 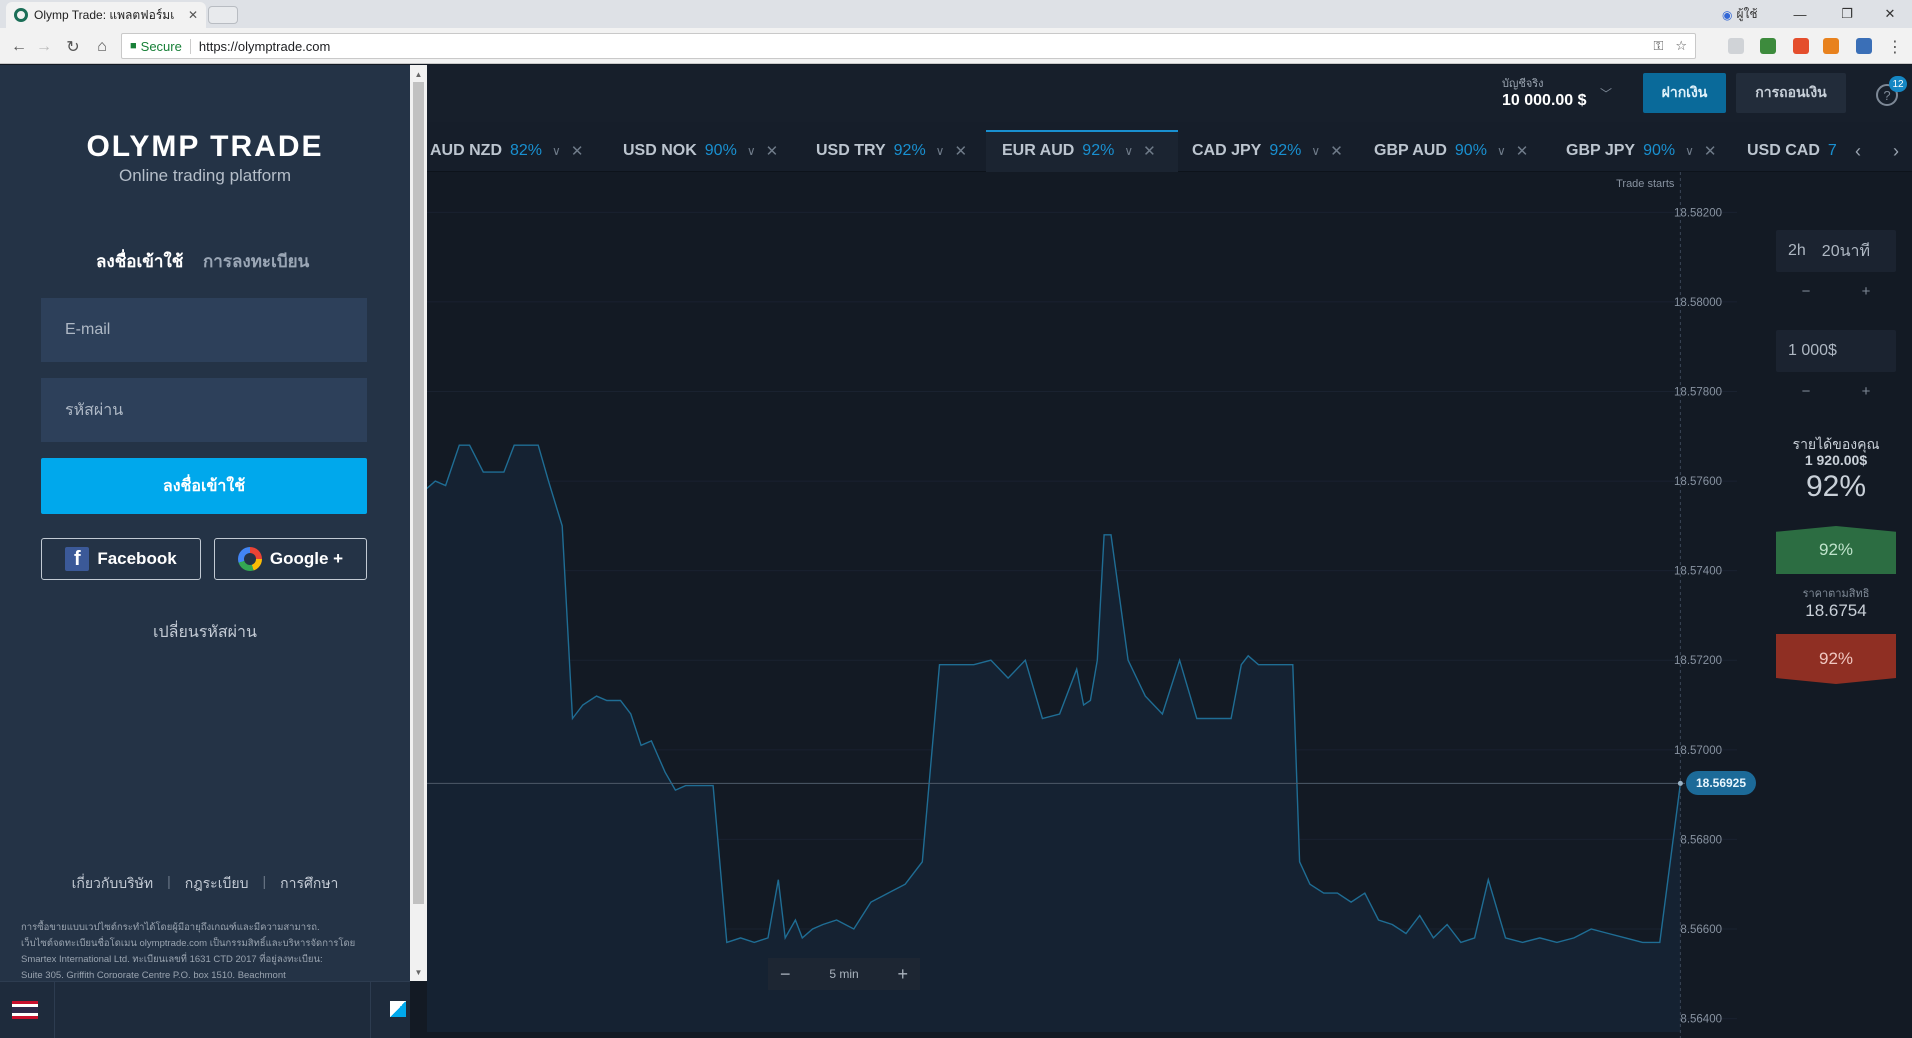 What do you see at coordinates (1836, 460) in the screenshot?
I see `income-amount: 1 920.00$` at bounding box center [1836, 460].